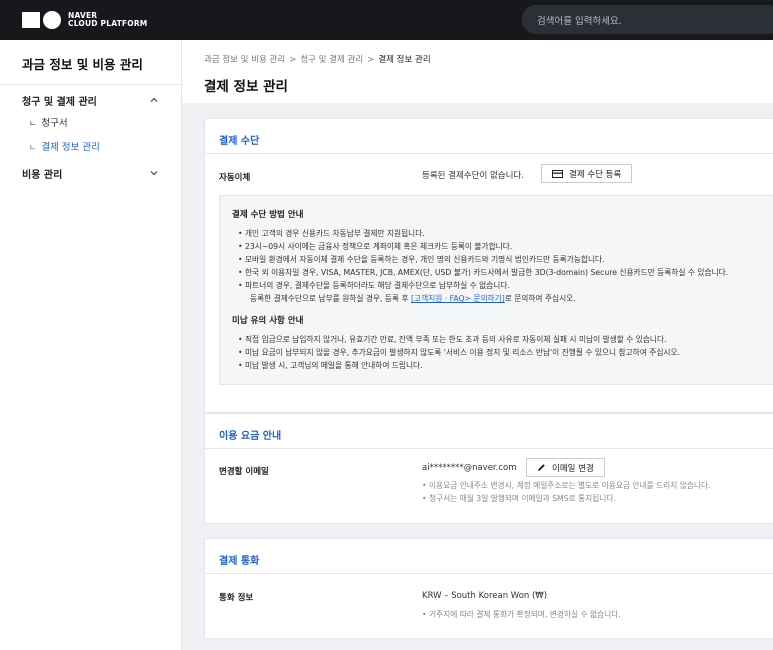 The height and width of the screenshot is (650, 773). Describe the element at coordinates (268, 215) in the screenshot. I see `payment-guide-title: 결제 수단 방법 안내` at that location.